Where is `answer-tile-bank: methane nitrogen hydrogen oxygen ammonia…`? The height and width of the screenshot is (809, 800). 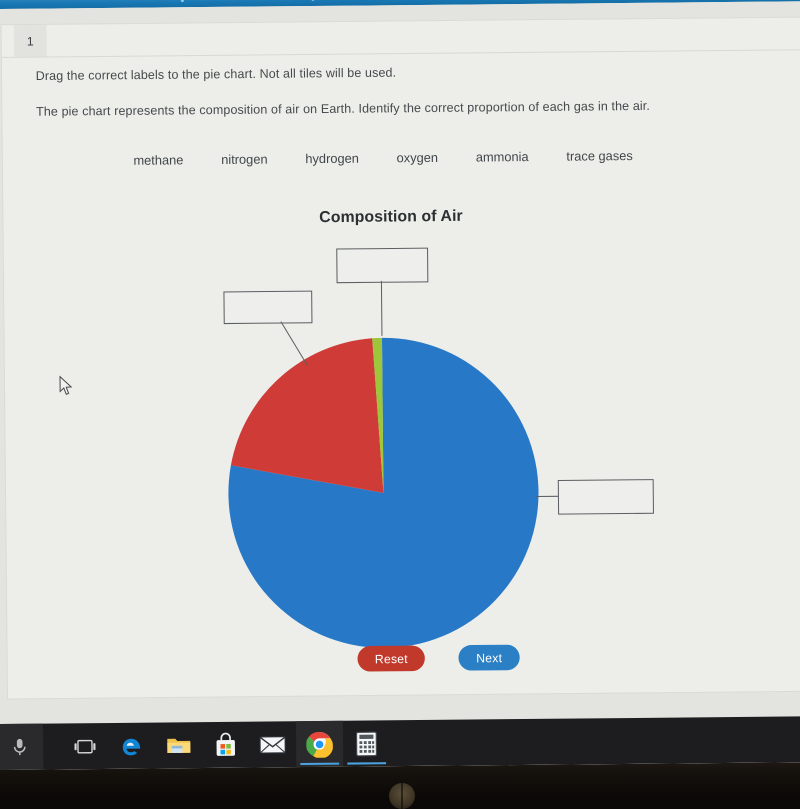
answer-tile-bank: methane nitrogen hydrogen oxygen ammonia… is located at coordinates (382, 158).